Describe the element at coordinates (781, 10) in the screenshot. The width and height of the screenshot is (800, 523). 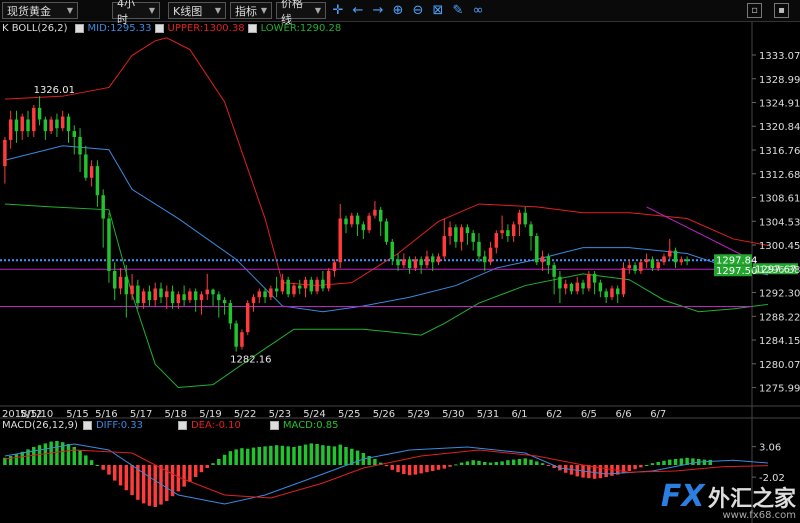
I see `settings-icon: ▪` at that location.